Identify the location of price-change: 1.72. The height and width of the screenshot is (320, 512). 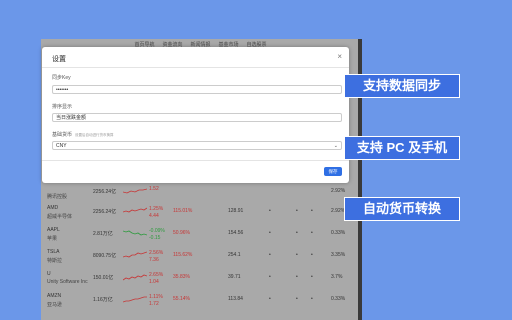
(154, 304).